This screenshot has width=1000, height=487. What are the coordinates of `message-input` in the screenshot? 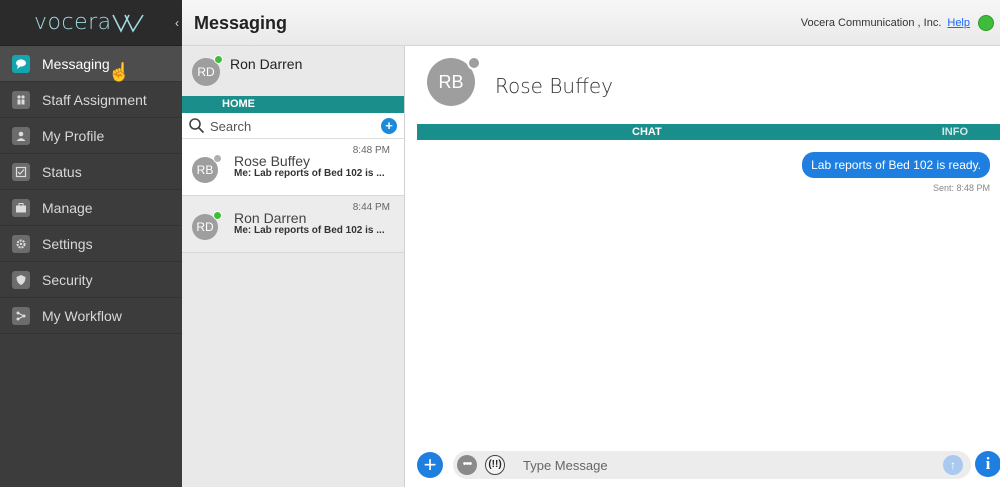 It's located at (723, 465).